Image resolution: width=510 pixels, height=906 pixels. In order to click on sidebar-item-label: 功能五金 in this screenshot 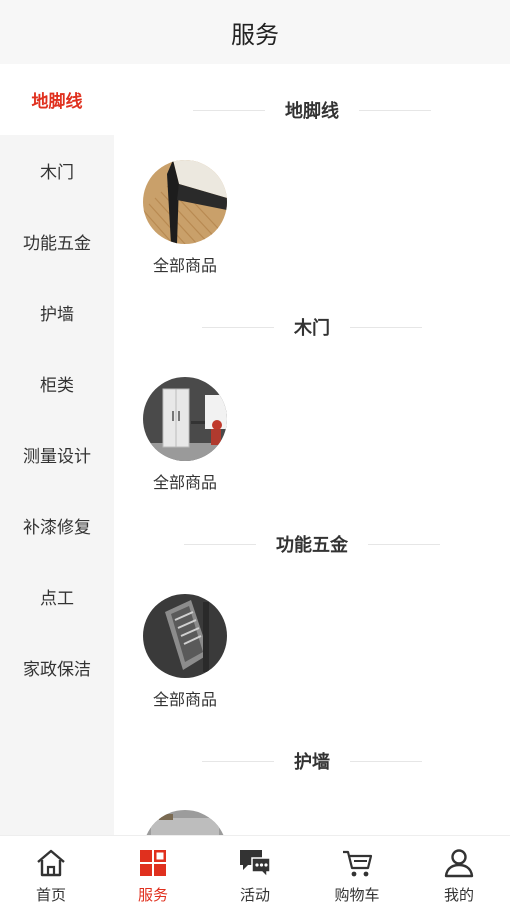, I will do `click(57, 244)`.